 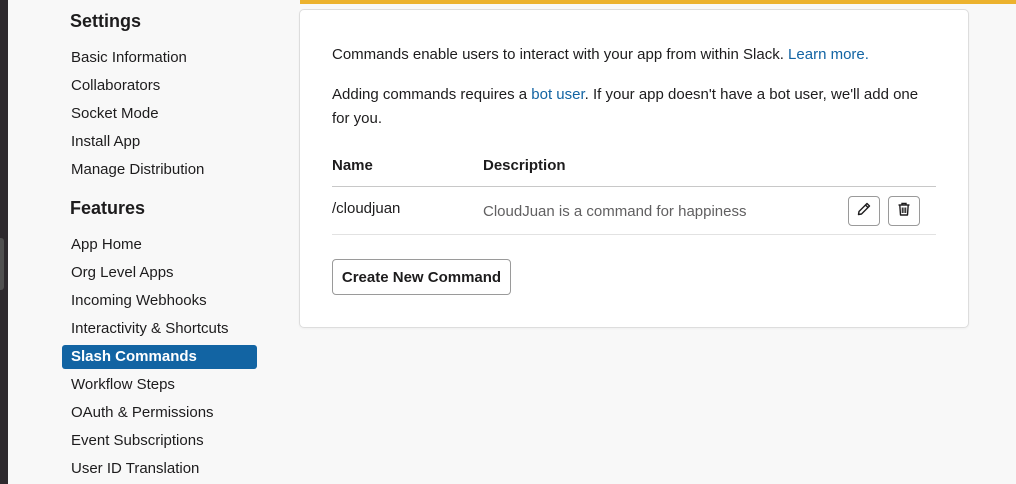 What do you see at coordinates (159, 245) in the screenshot?
I see `sidebar-item-app-home: App Home` at bounding box center [159, 245].